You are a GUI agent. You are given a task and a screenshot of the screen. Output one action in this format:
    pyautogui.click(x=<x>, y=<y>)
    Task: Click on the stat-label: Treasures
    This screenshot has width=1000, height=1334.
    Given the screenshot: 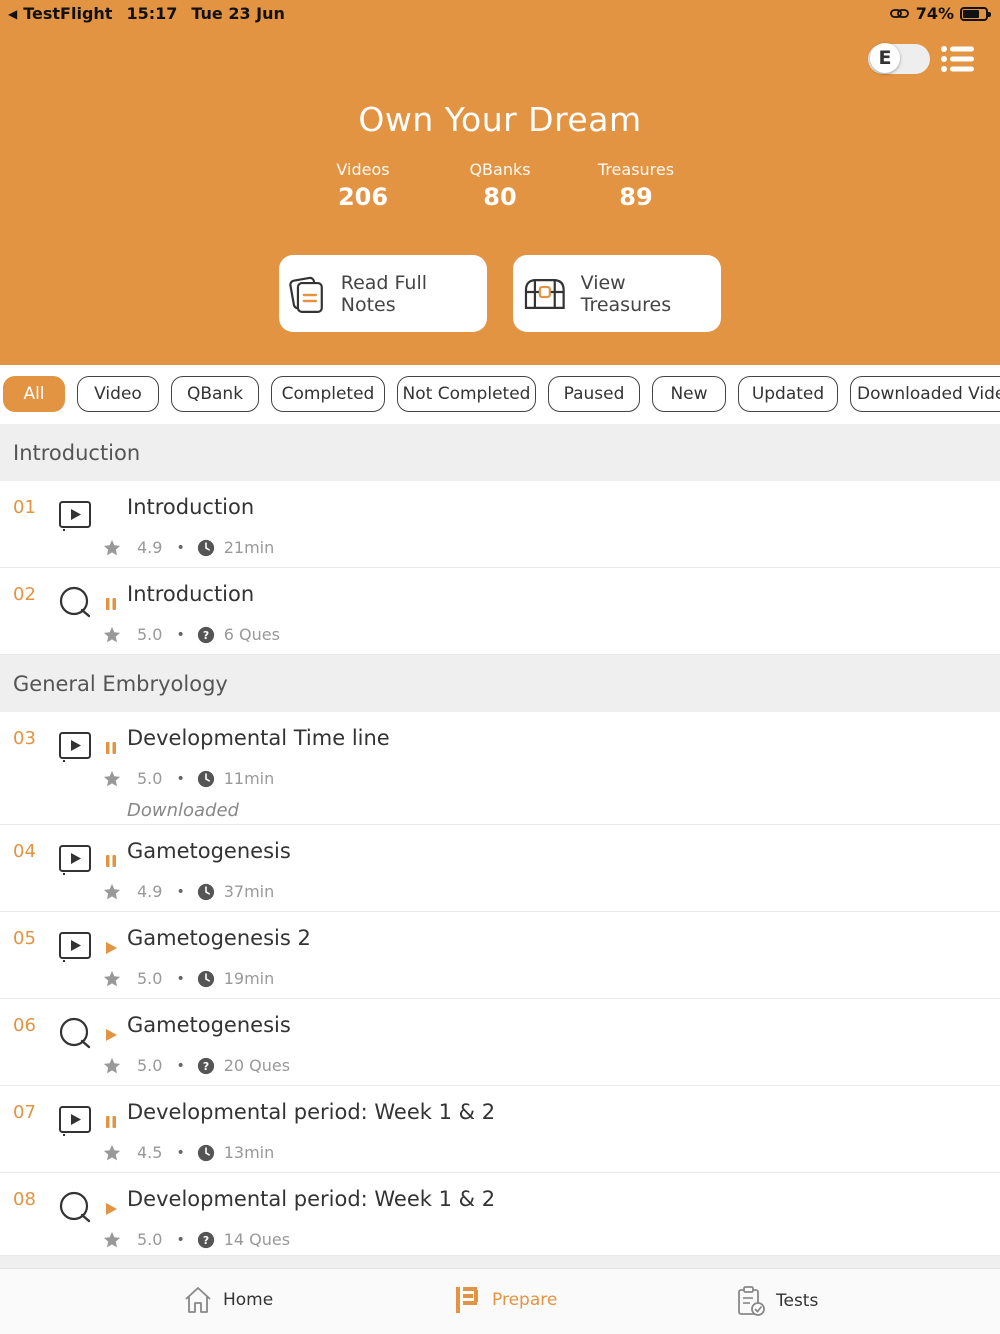 What is the action you would take?
    pyautogui.click(x=636, y=169)
    